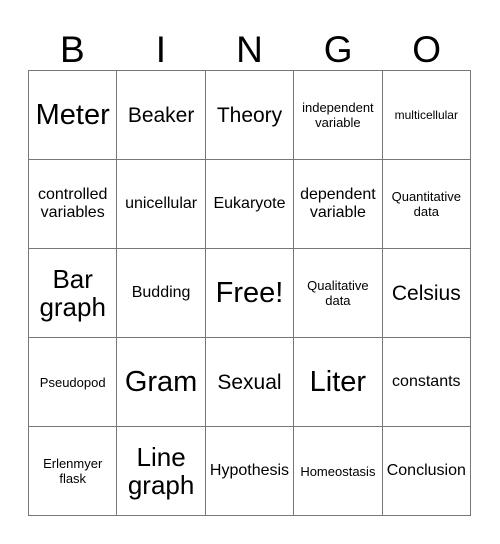 The width and height of the screenshot is (500, 544). I want to click on bingo-cell: Sexual, so click(250, 382).